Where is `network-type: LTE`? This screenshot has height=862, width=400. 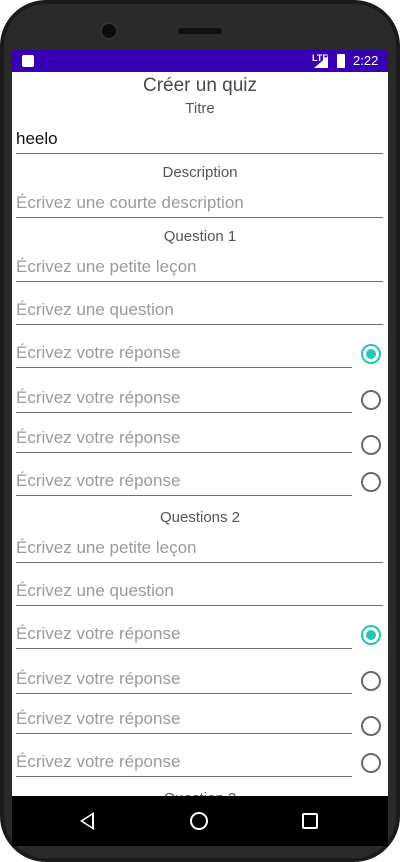
network-type: LTE is located at coordinates (320, 58).